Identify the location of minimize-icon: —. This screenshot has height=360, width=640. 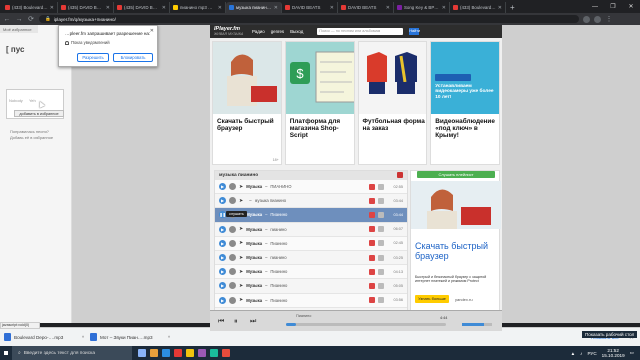
(595, 6).